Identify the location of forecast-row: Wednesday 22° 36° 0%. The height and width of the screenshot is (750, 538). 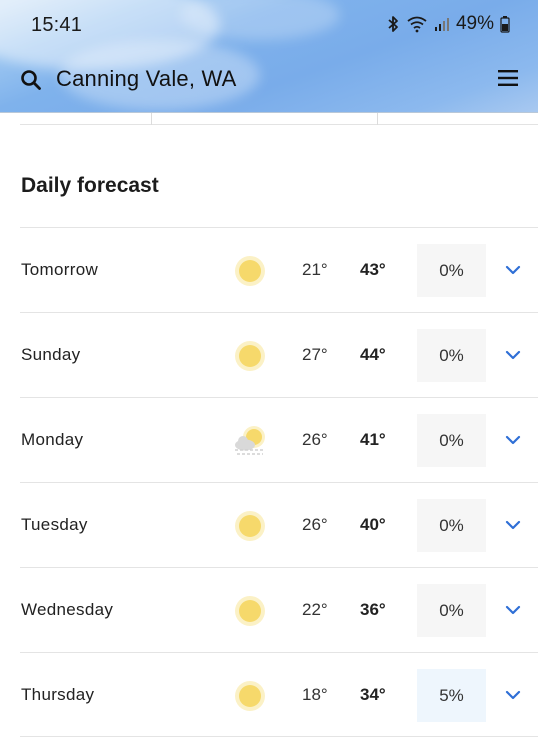
(279, 609).